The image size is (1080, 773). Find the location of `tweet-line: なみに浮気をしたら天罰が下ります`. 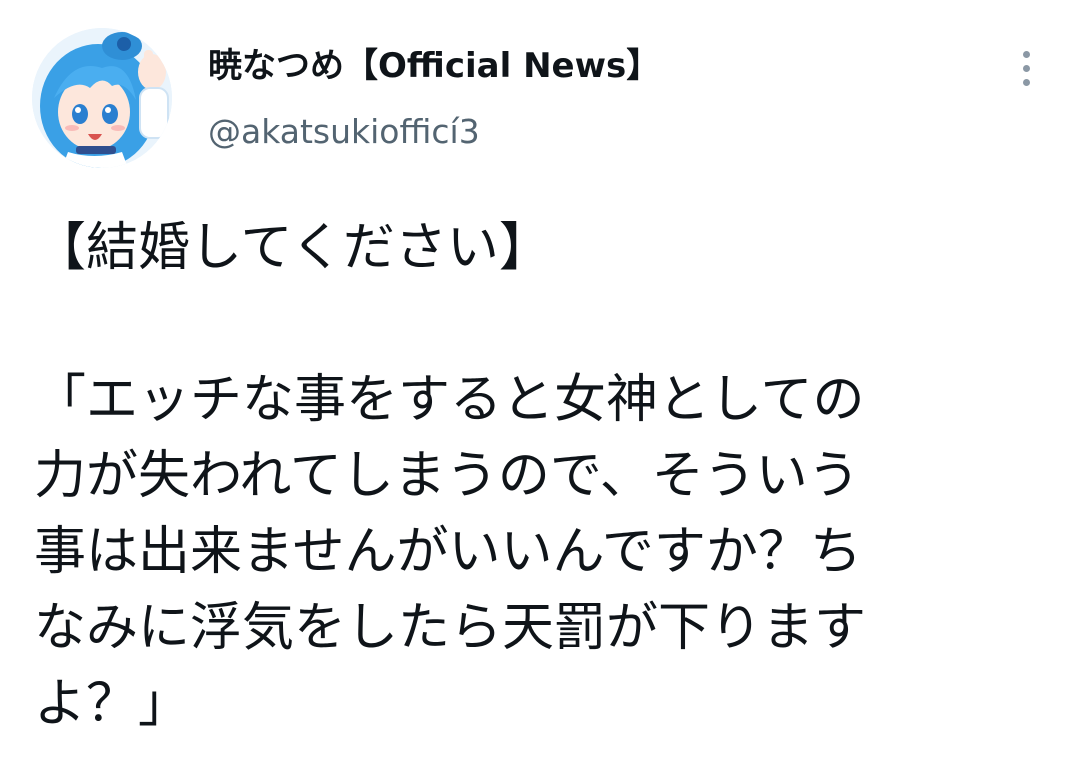

tweet-line: なみに浮気をしたら天罰が下ります is located at coordinates (450, 628).